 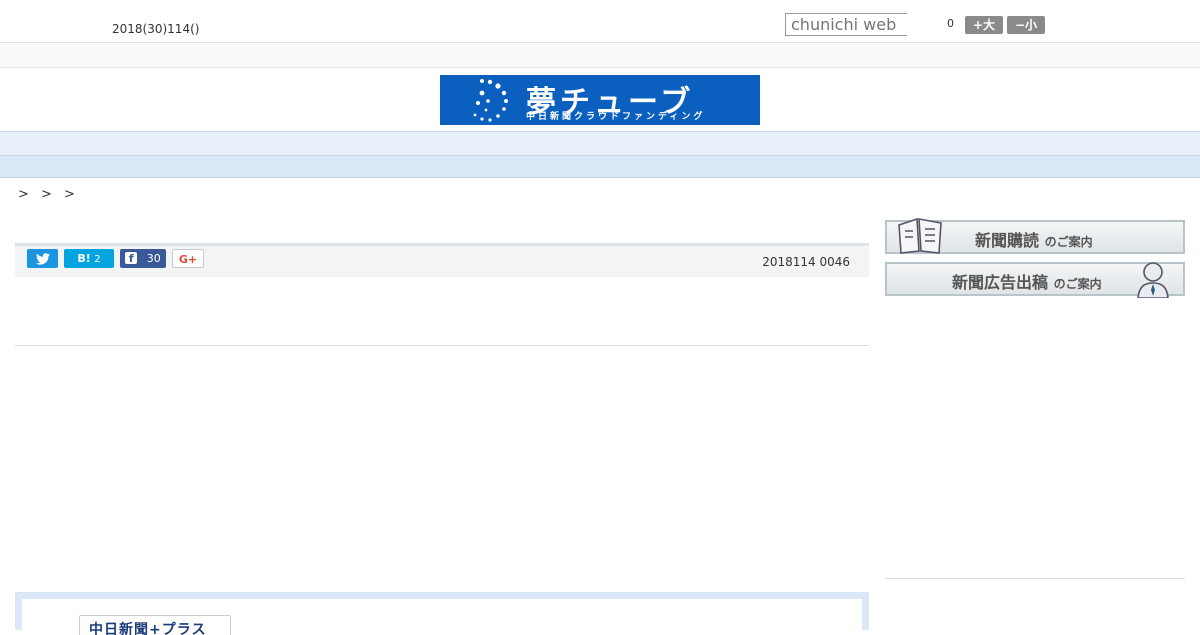 I want to click on promo-box: 中日新聞+プラス, so click(x=442, y=613).